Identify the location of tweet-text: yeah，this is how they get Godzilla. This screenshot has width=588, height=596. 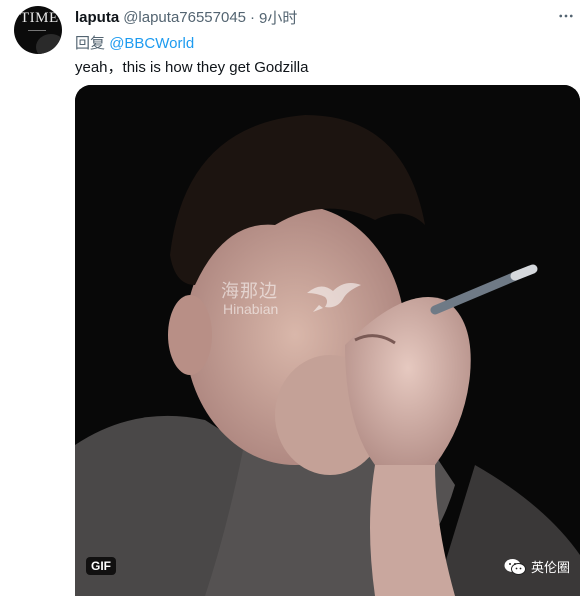
(192, 67).